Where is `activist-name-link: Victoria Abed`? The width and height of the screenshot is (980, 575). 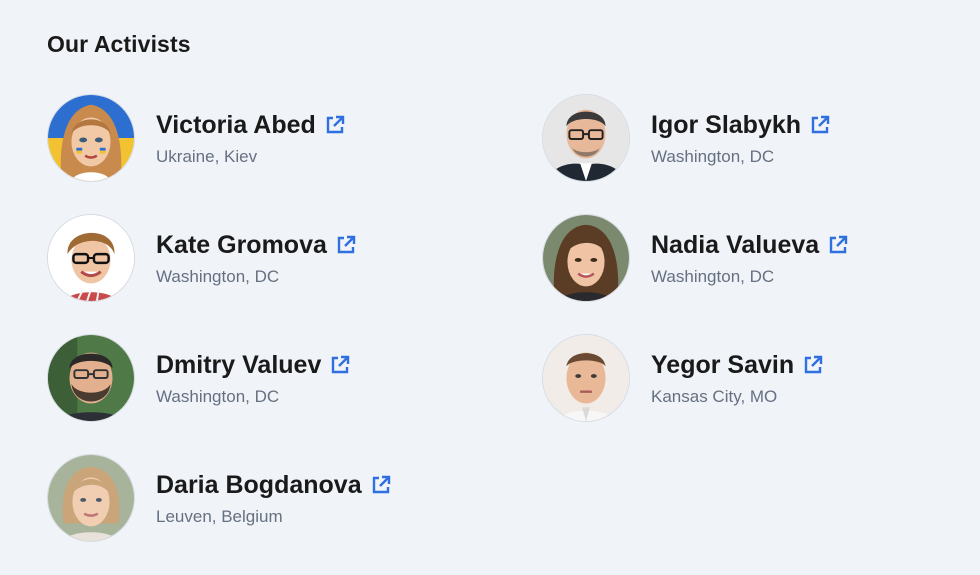
activist-name-link: Victoria Abed is located at coordinates (250, 125).